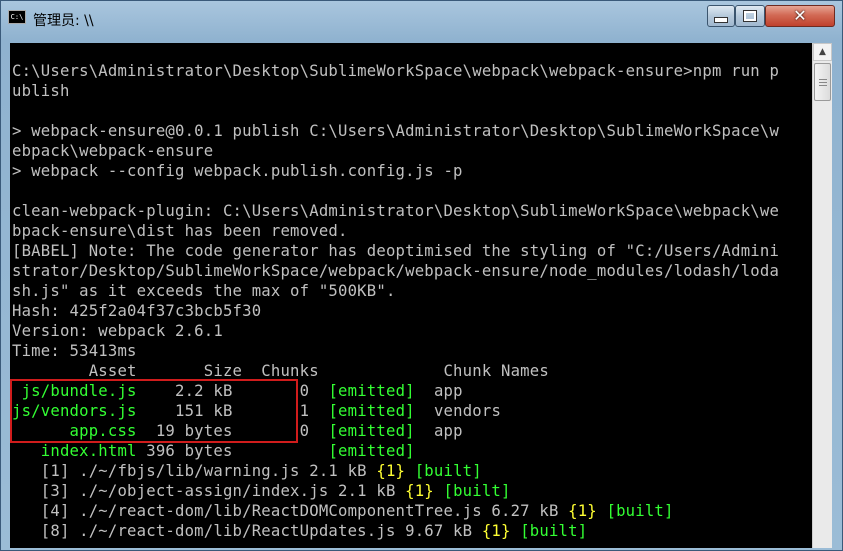 This screenshot has height=551, width=843. I want to click on cmd-icon: C:\, so click(17, 17).